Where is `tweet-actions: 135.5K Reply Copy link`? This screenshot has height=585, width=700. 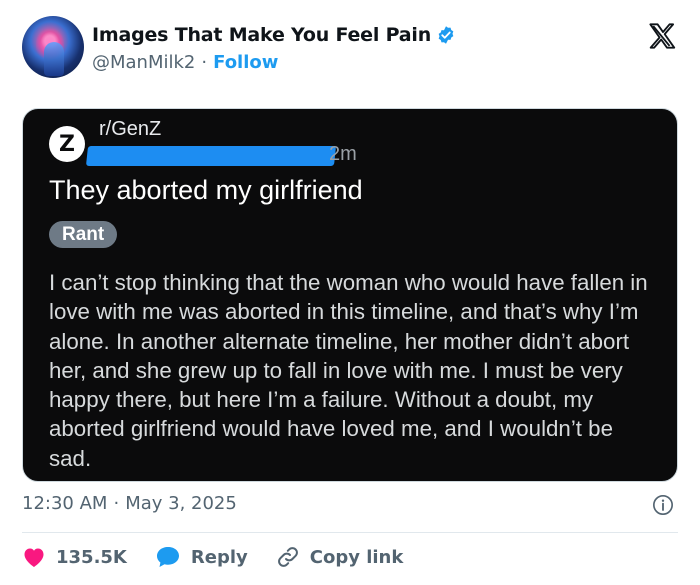
tweet-actions: 135.5K Reply Copy link is located at coordinates (226, 557).